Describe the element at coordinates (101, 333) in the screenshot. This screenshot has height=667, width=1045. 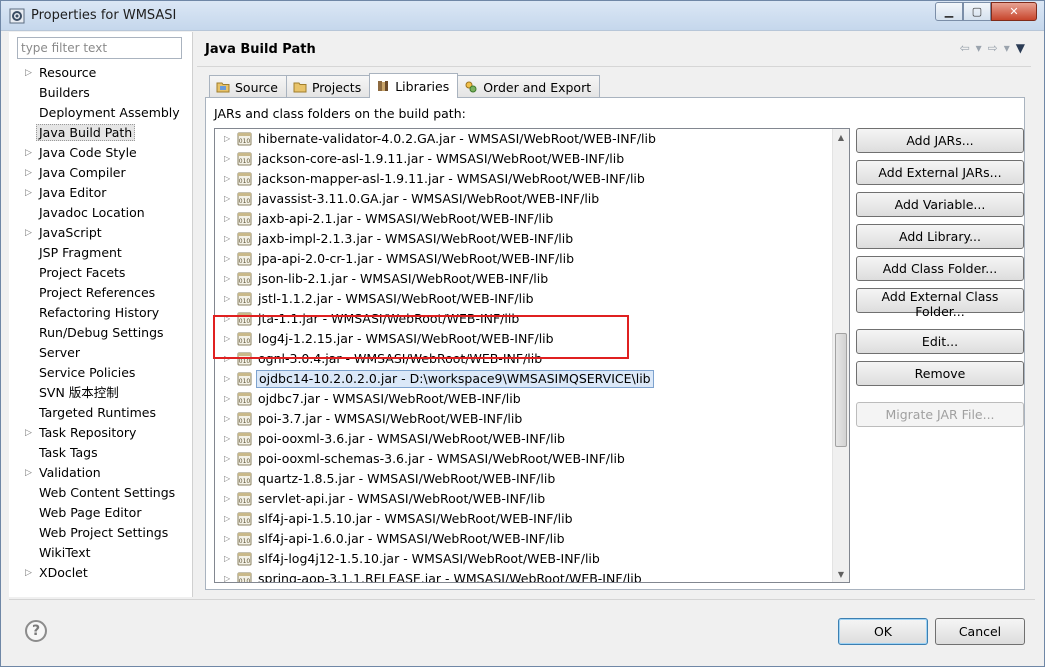
I see `sidebar-item: Run/Debug Settings` at that location.